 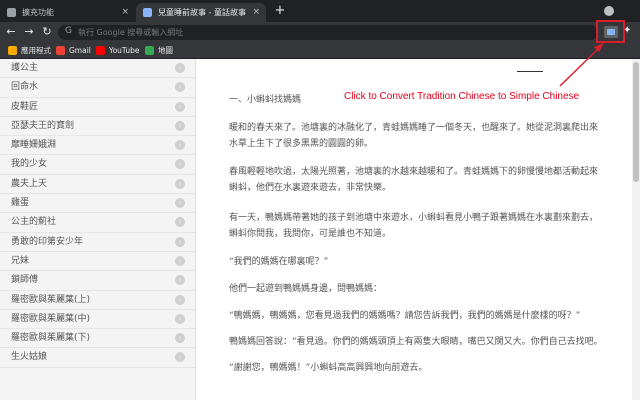 What do you see at coordinates (97, 339) in the screenshot?
I see `list-item: 羅密歐與茱麗葉(下) ›` at bounding box center [97, 339].